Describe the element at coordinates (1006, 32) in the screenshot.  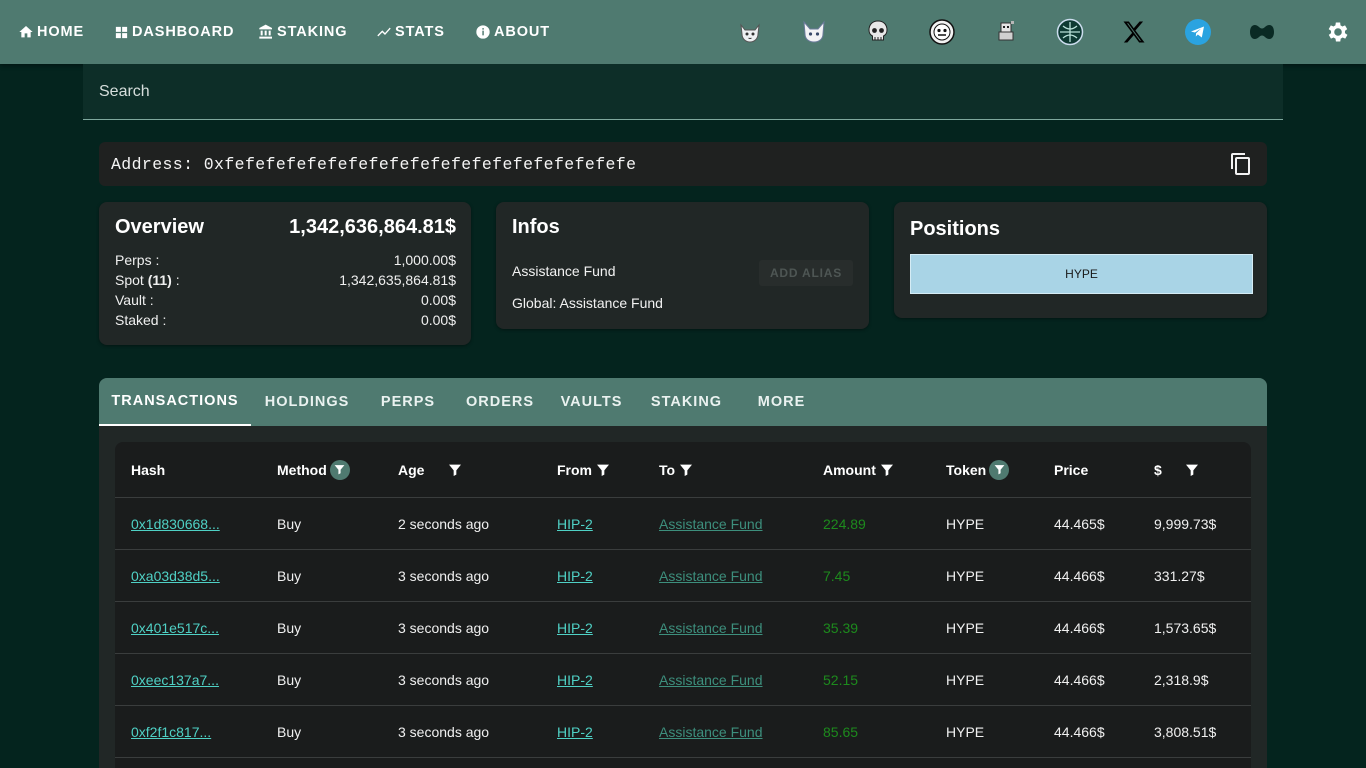
I see `pixel-creature-icon` at that location.